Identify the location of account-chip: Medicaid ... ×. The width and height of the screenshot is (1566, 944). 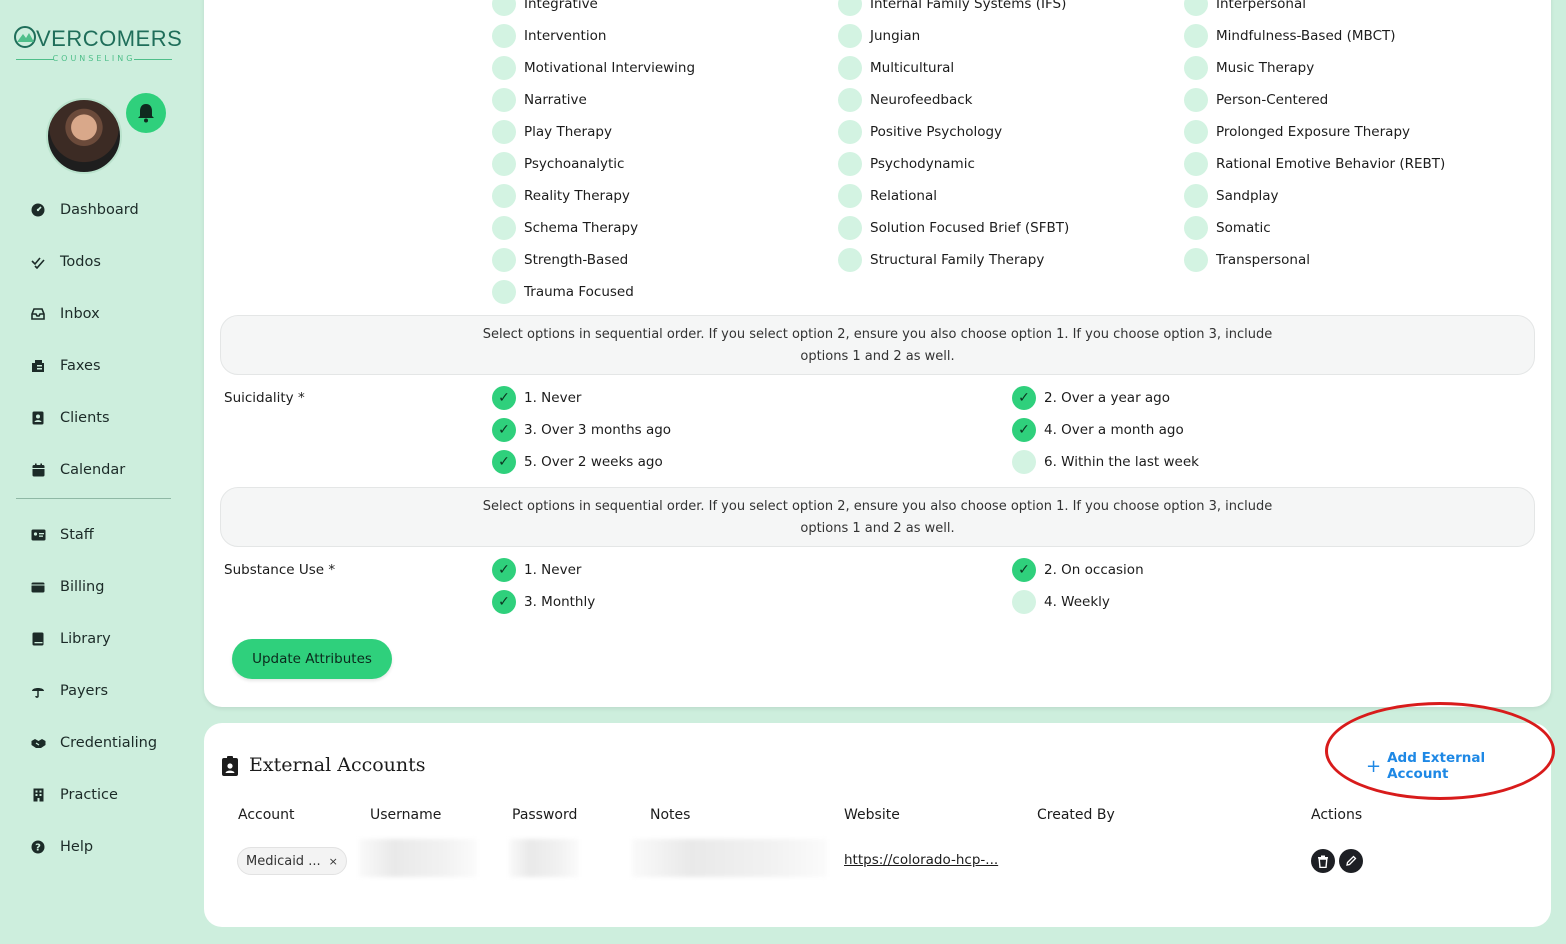
(292, 861).